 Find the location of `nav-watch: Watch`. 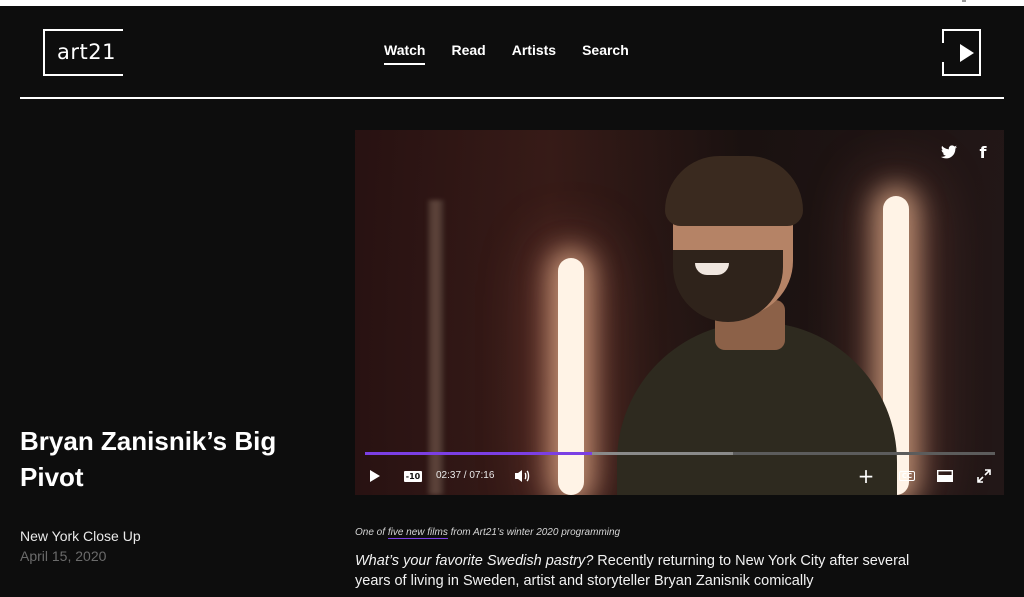

nav-watch: Watch is located at coordinates (405, 53).